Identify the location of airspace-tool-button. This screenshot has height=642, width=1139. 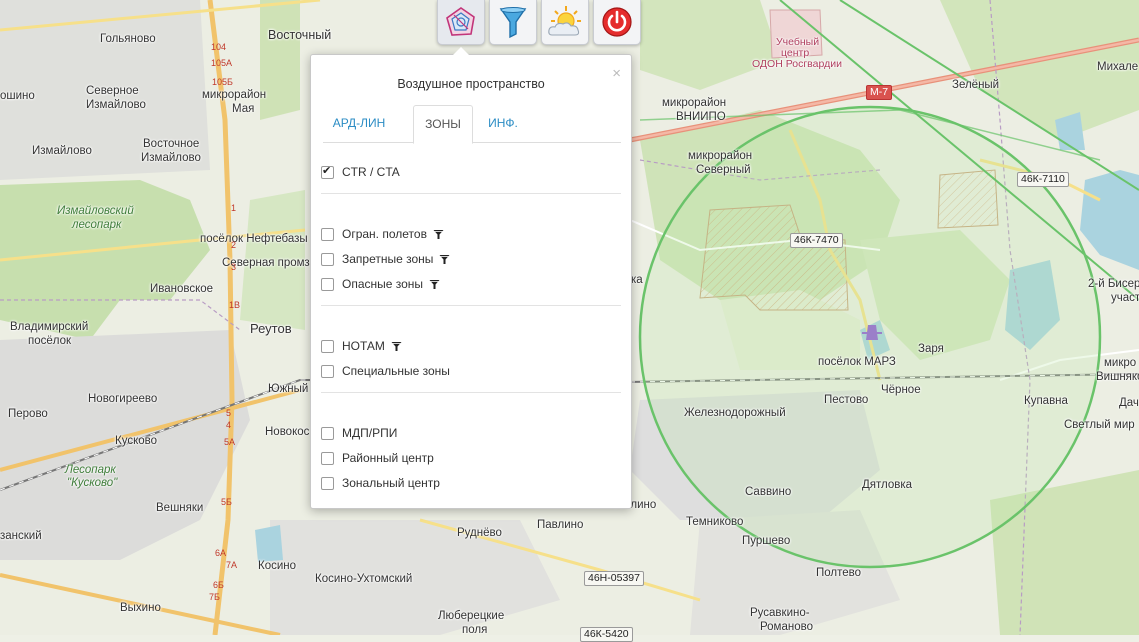
(461, 22).